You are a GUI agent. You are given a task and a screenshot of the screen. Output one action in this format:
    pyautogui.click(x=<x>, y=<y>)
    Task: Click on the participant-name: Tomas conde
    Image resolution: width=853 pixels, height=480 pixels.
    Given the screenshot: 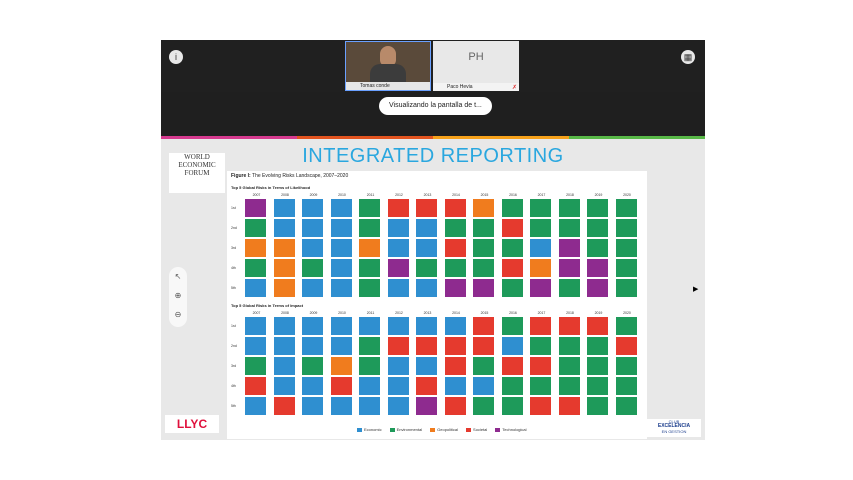 What is the action you would take?
    pyautogui.click(x=388, y=86)
    